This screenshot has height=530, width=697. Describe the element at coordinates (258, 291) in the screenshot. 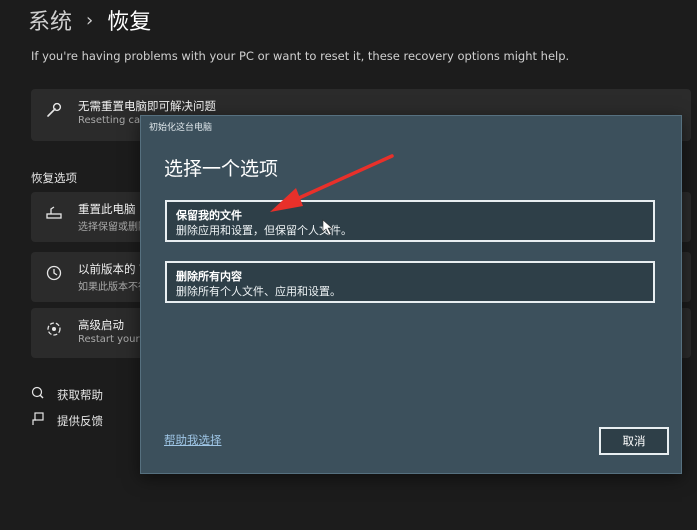

I see `option-desc: 删除所有个人文件、应用和设置。` at that location.